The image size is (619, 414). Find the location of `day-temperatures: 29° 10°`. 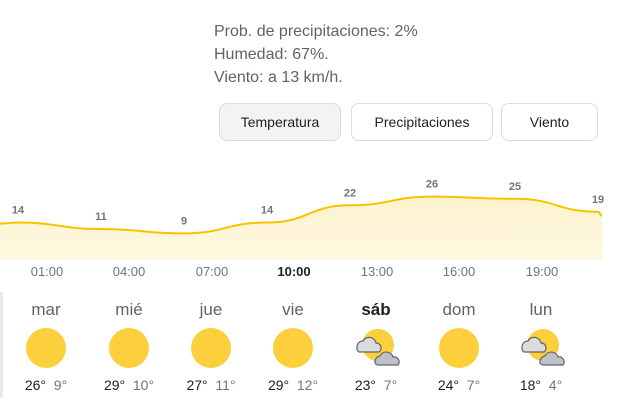

day-temperatures: 29° 10° is located at coordinates (129, 385).